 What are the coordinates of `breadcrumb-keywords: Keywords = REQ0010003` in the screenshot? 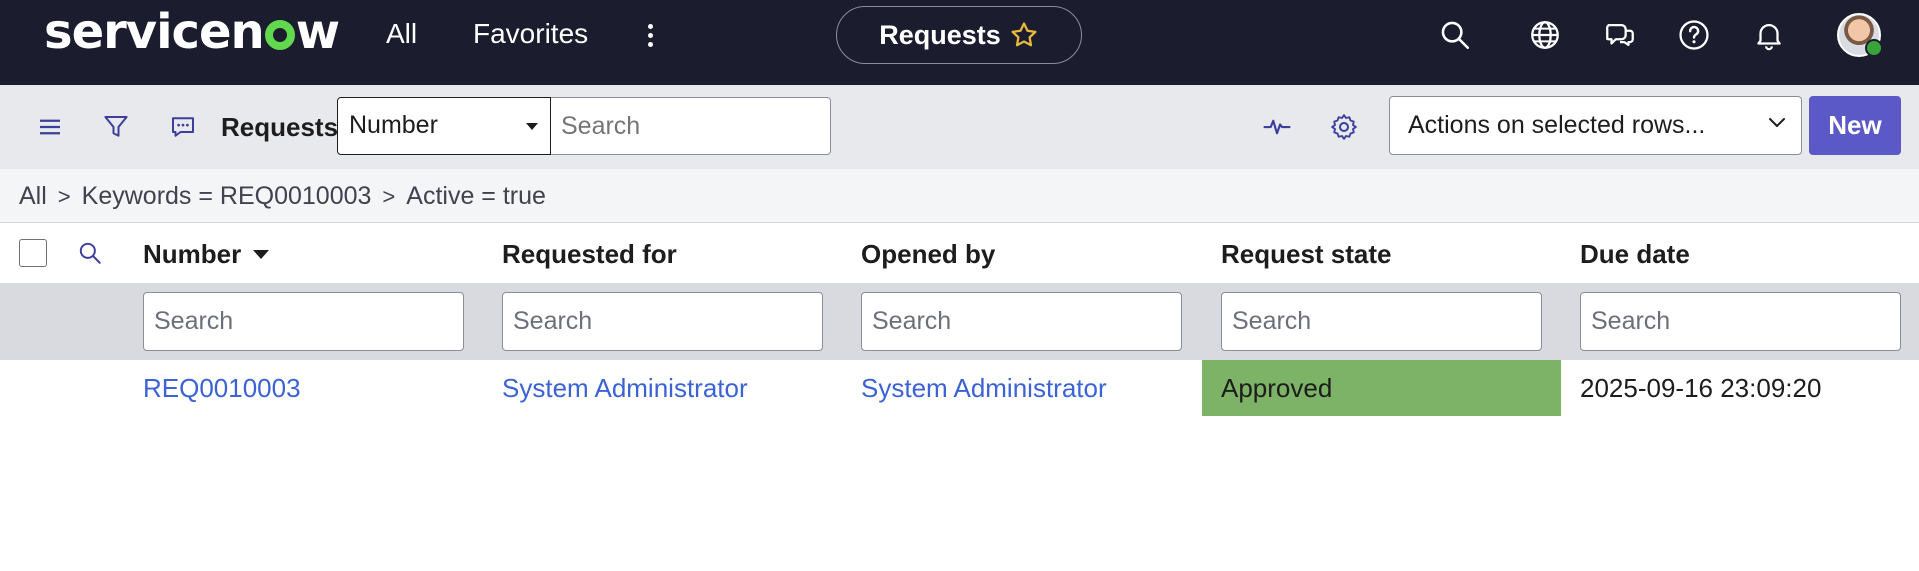 It's located at (227, 196).